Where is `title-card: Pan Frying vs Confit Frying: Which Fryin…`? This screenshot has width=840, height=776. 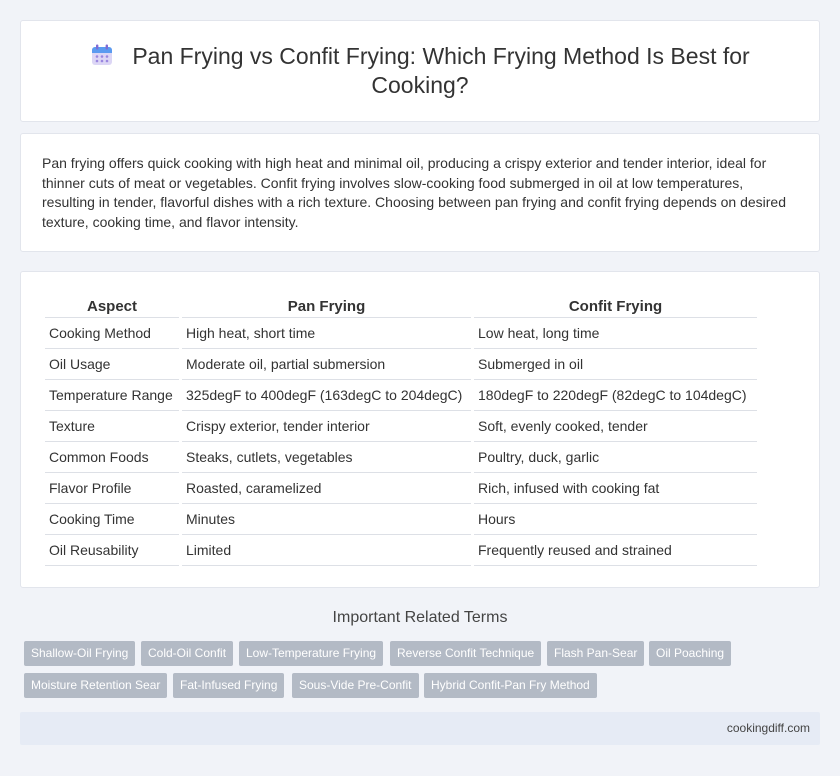
title-card: Pan Frying vs Confit Frying: Which Fryin… is located at coordinates (420, 71).